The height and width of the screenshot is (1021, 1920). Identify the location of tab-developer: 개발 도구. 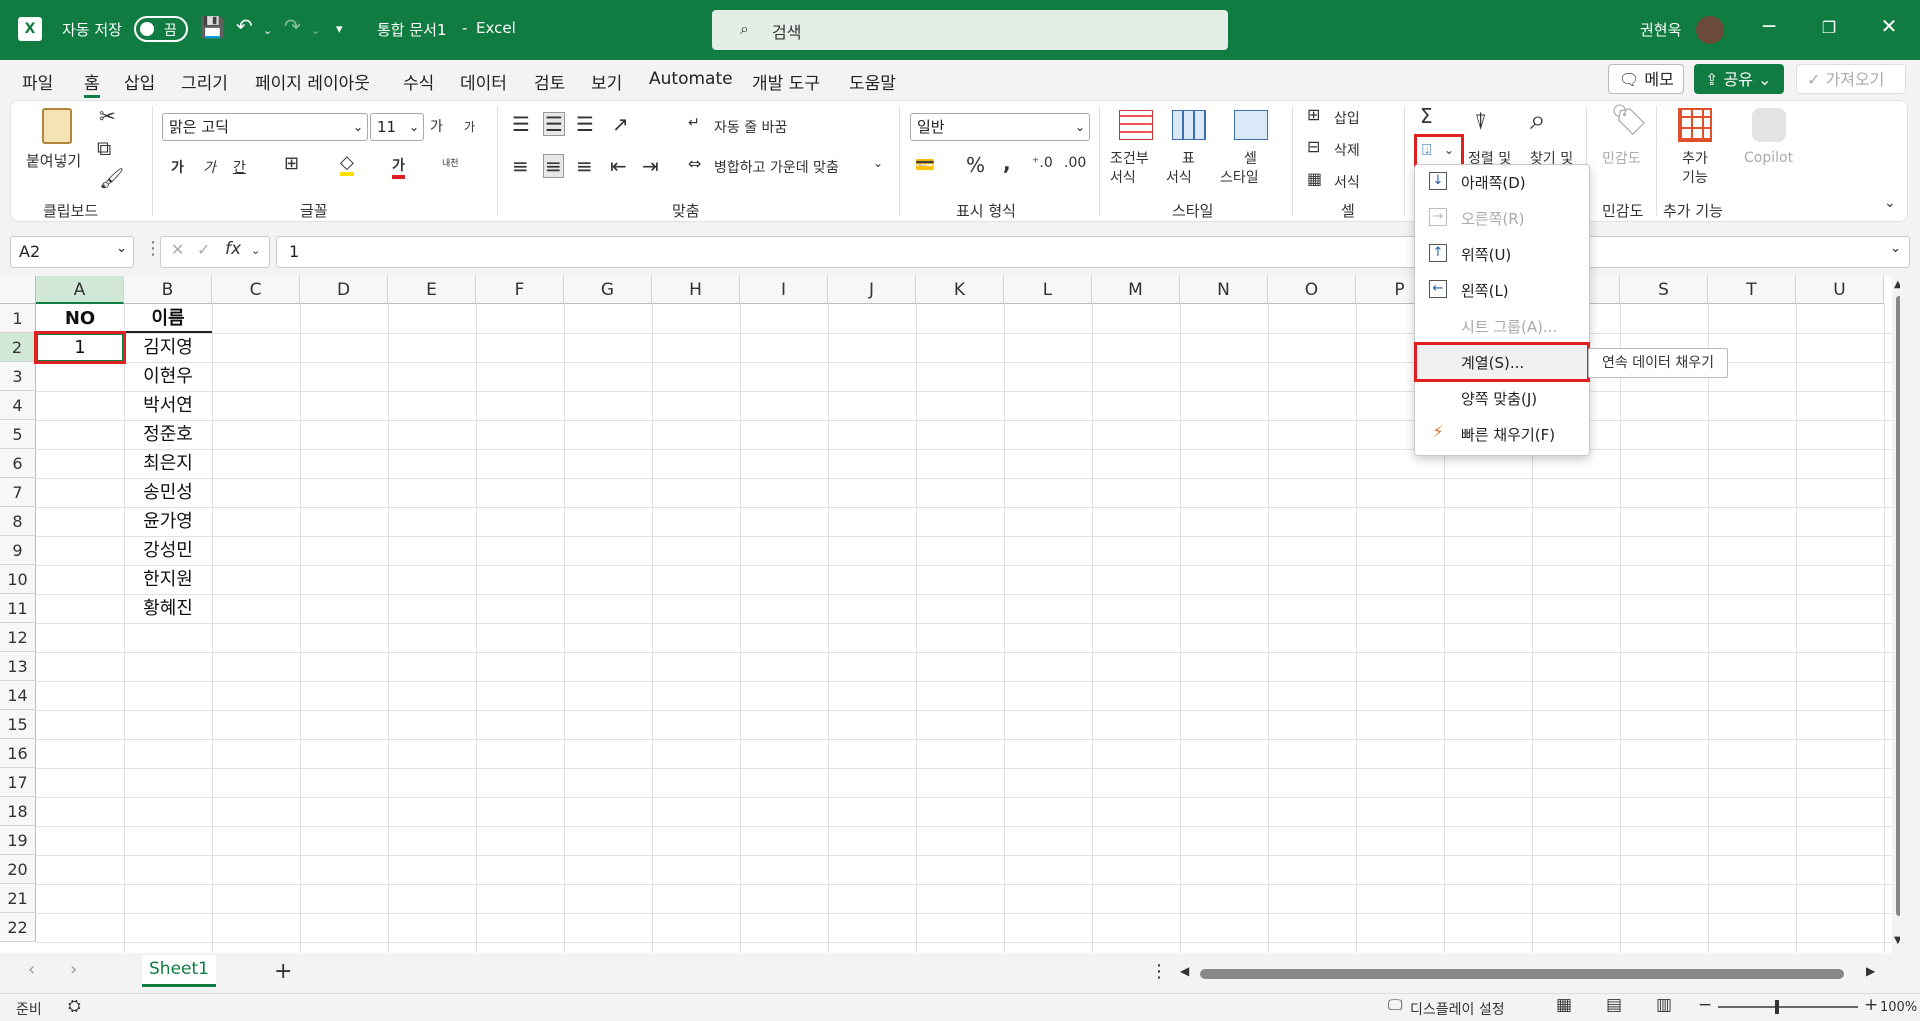
(786, 81).